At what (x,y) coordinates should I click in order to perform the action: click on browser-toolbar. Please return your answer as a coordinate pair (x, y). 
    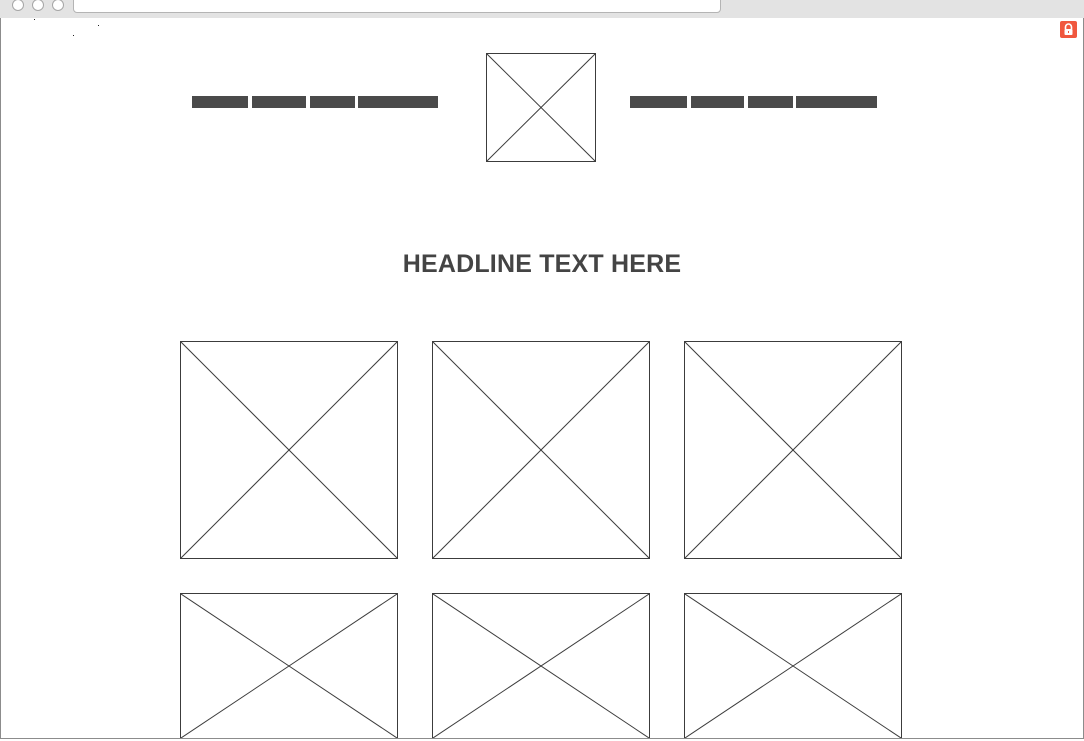
    Looking at the image, I should click on (542, 9).